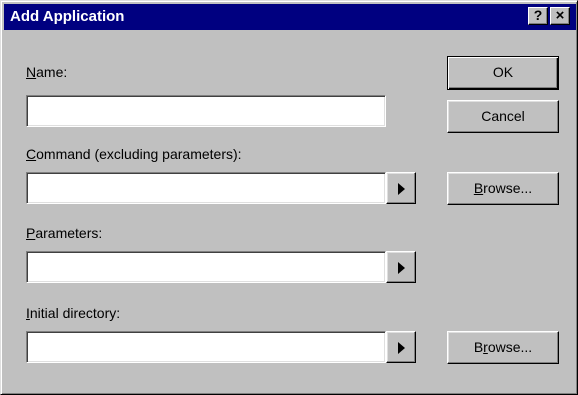 This screenshot has height=395, width=578. What do you see at coordinates (47, 72) in the screenshot?
I see `name-label: Name:` at bounding box center [47, 72].